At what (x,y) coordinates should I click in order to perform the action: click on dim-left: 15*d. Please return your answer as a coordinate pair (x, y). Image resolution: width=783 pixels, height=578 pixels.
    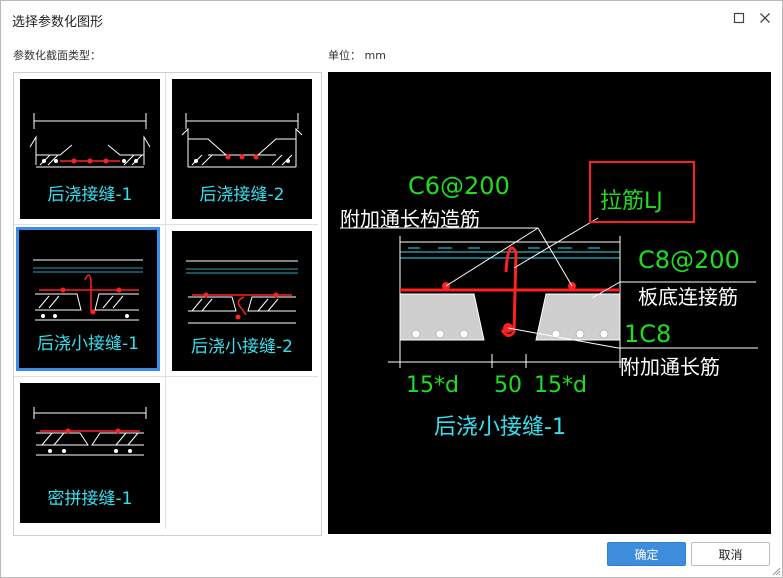
    Looking at the image, I should click on (432, 385).